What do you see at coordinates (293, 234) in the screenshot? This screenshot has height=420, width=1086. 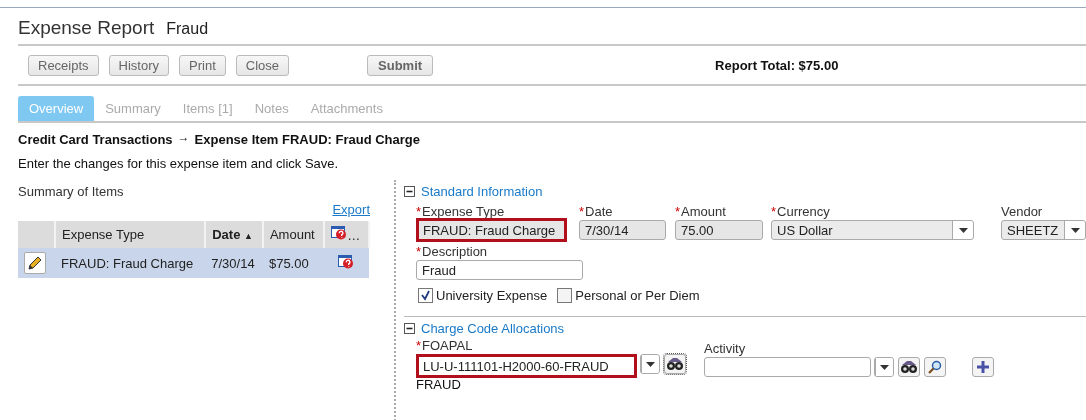 I see `column-header: Amount` at bounding box center [293, 234].